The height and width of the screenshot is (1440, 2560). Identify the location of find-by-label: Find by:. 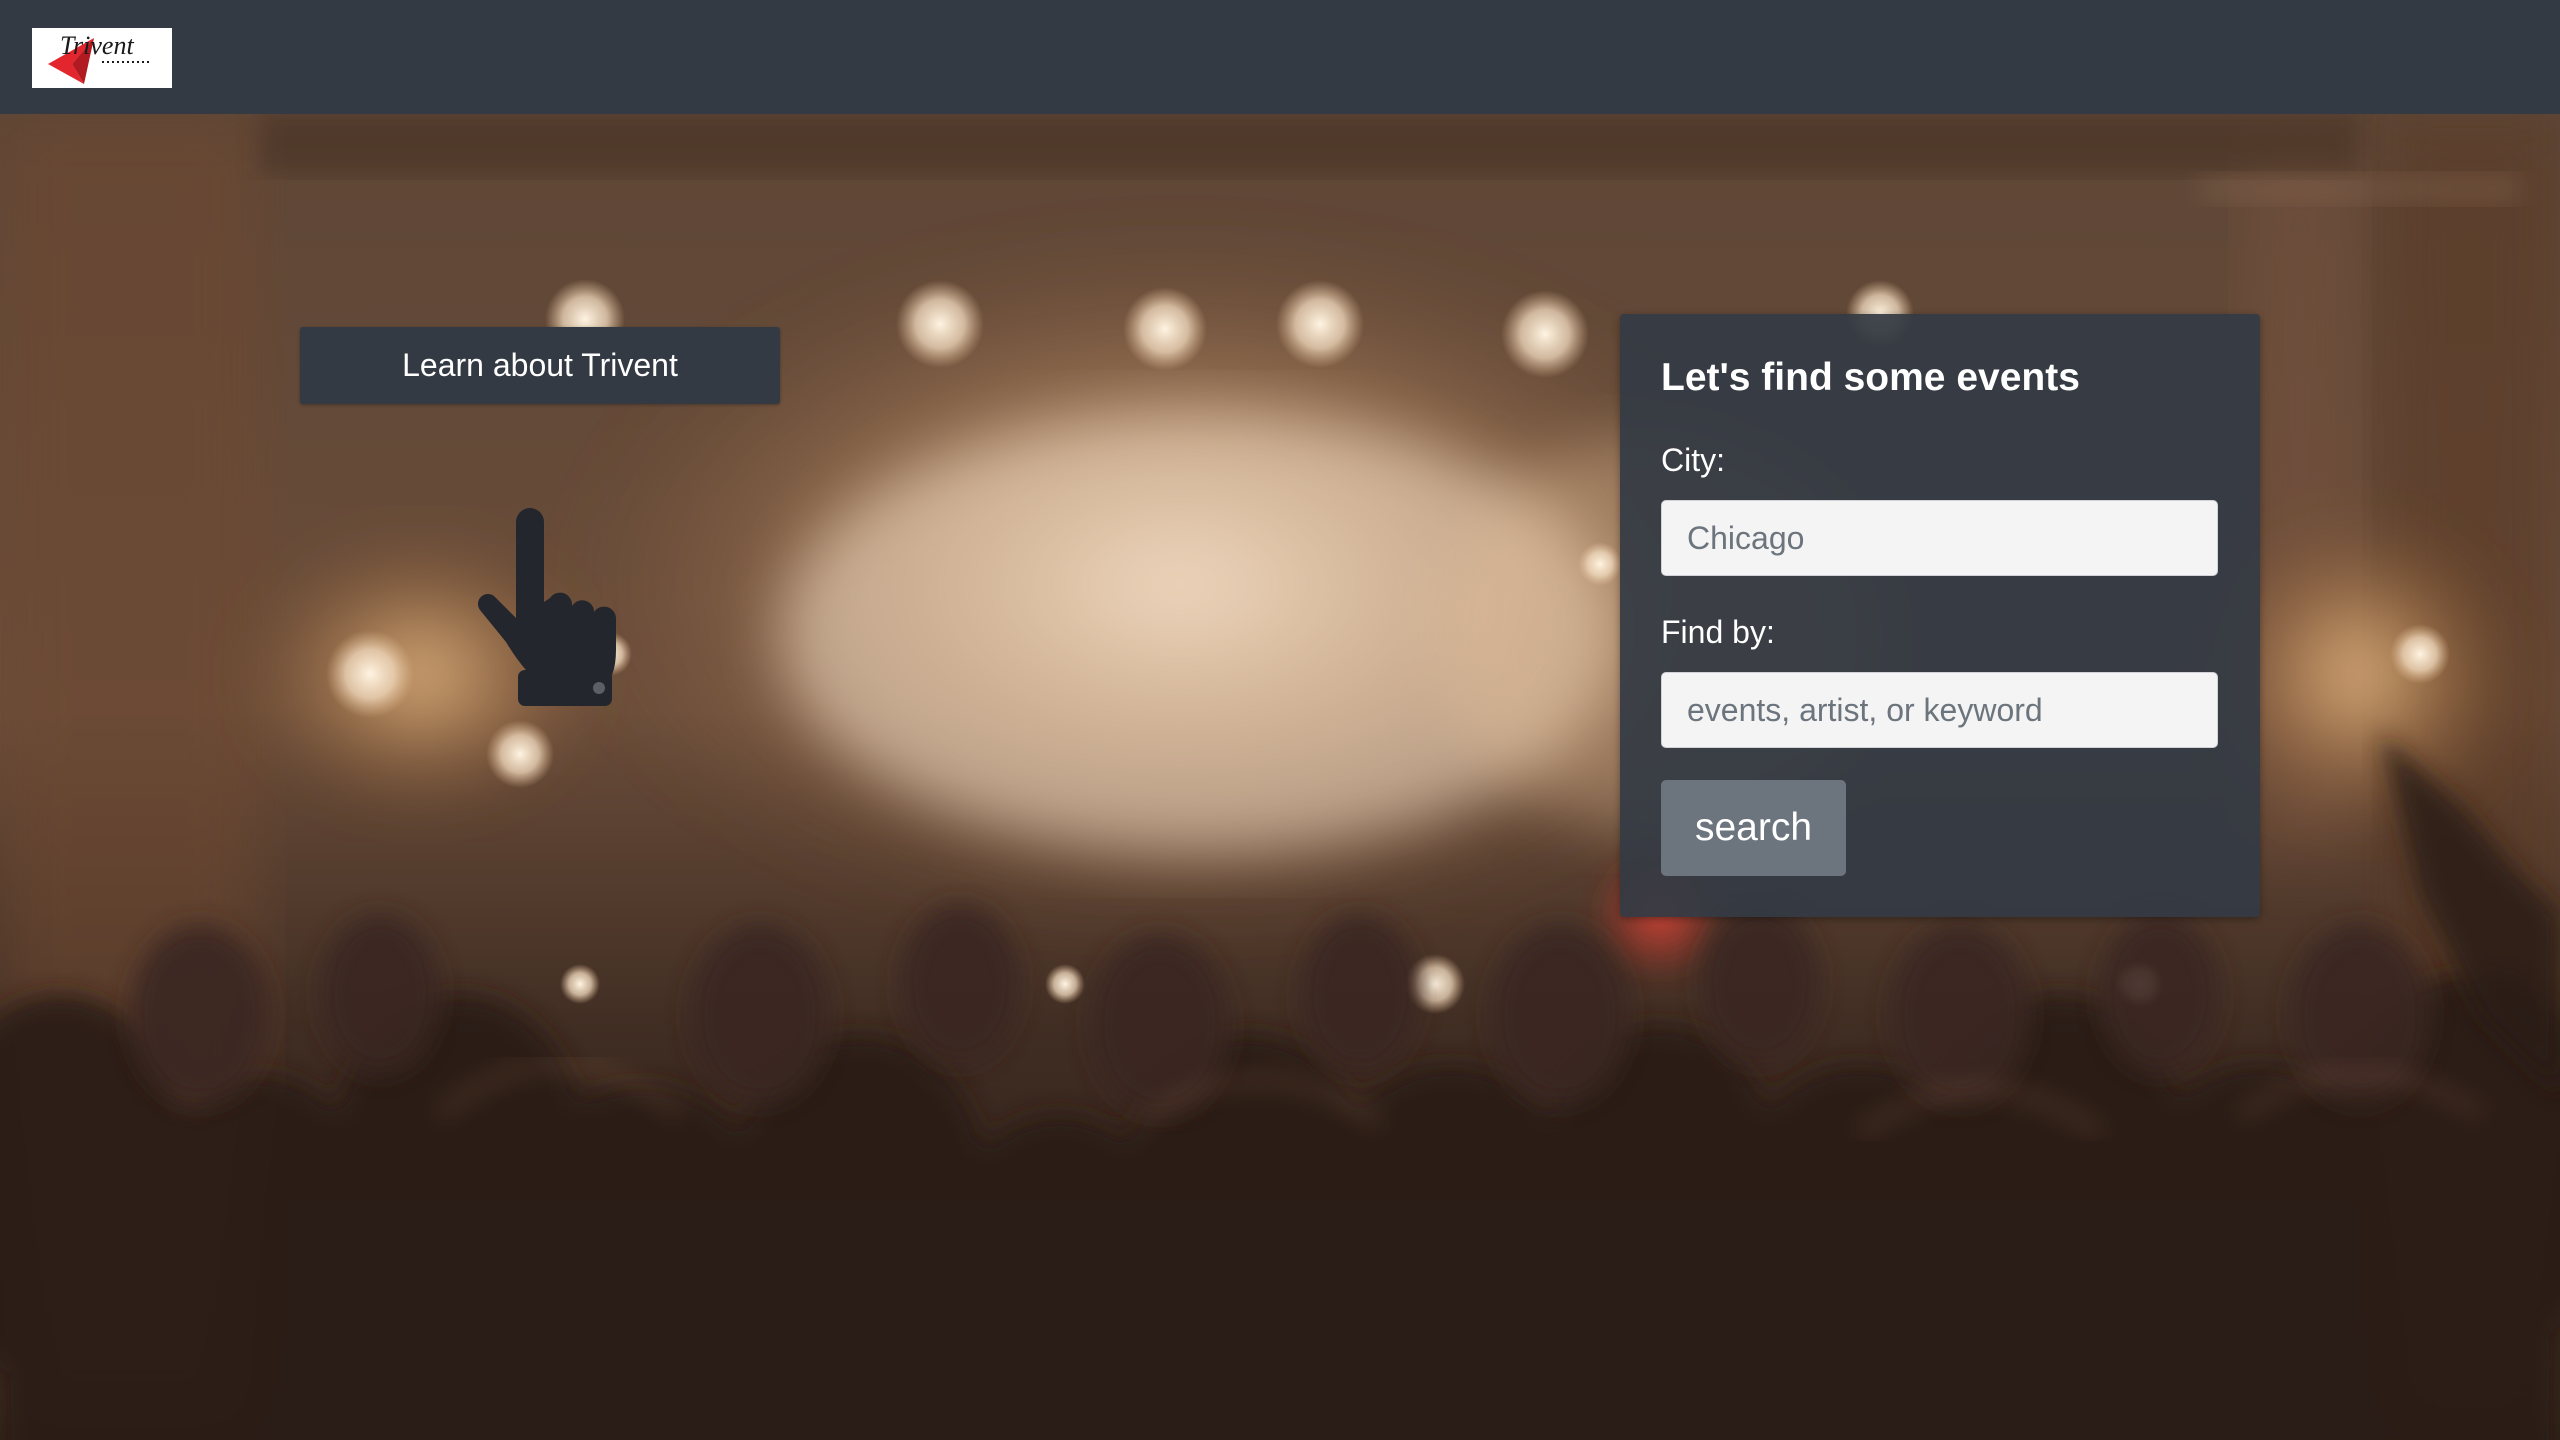
(1718, 632).